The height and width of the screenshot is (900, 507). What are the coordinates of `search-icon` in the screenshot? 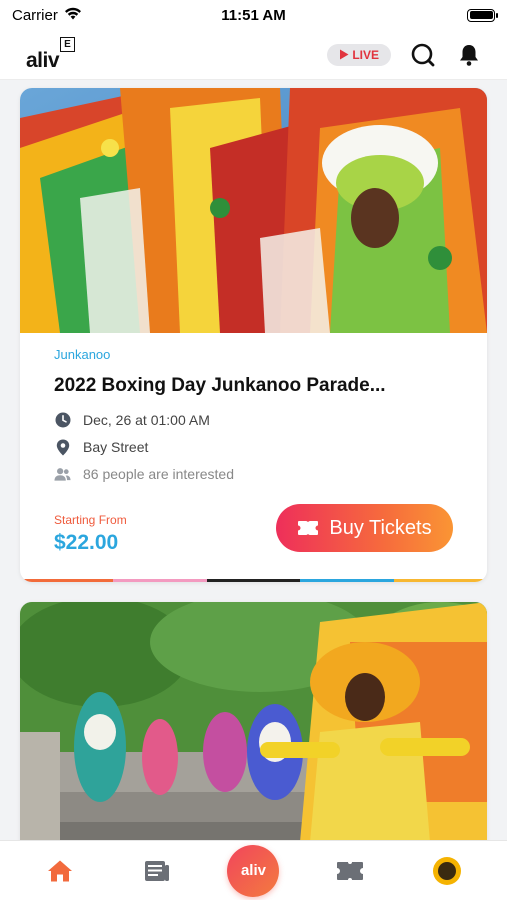 It's located at (423, 54).